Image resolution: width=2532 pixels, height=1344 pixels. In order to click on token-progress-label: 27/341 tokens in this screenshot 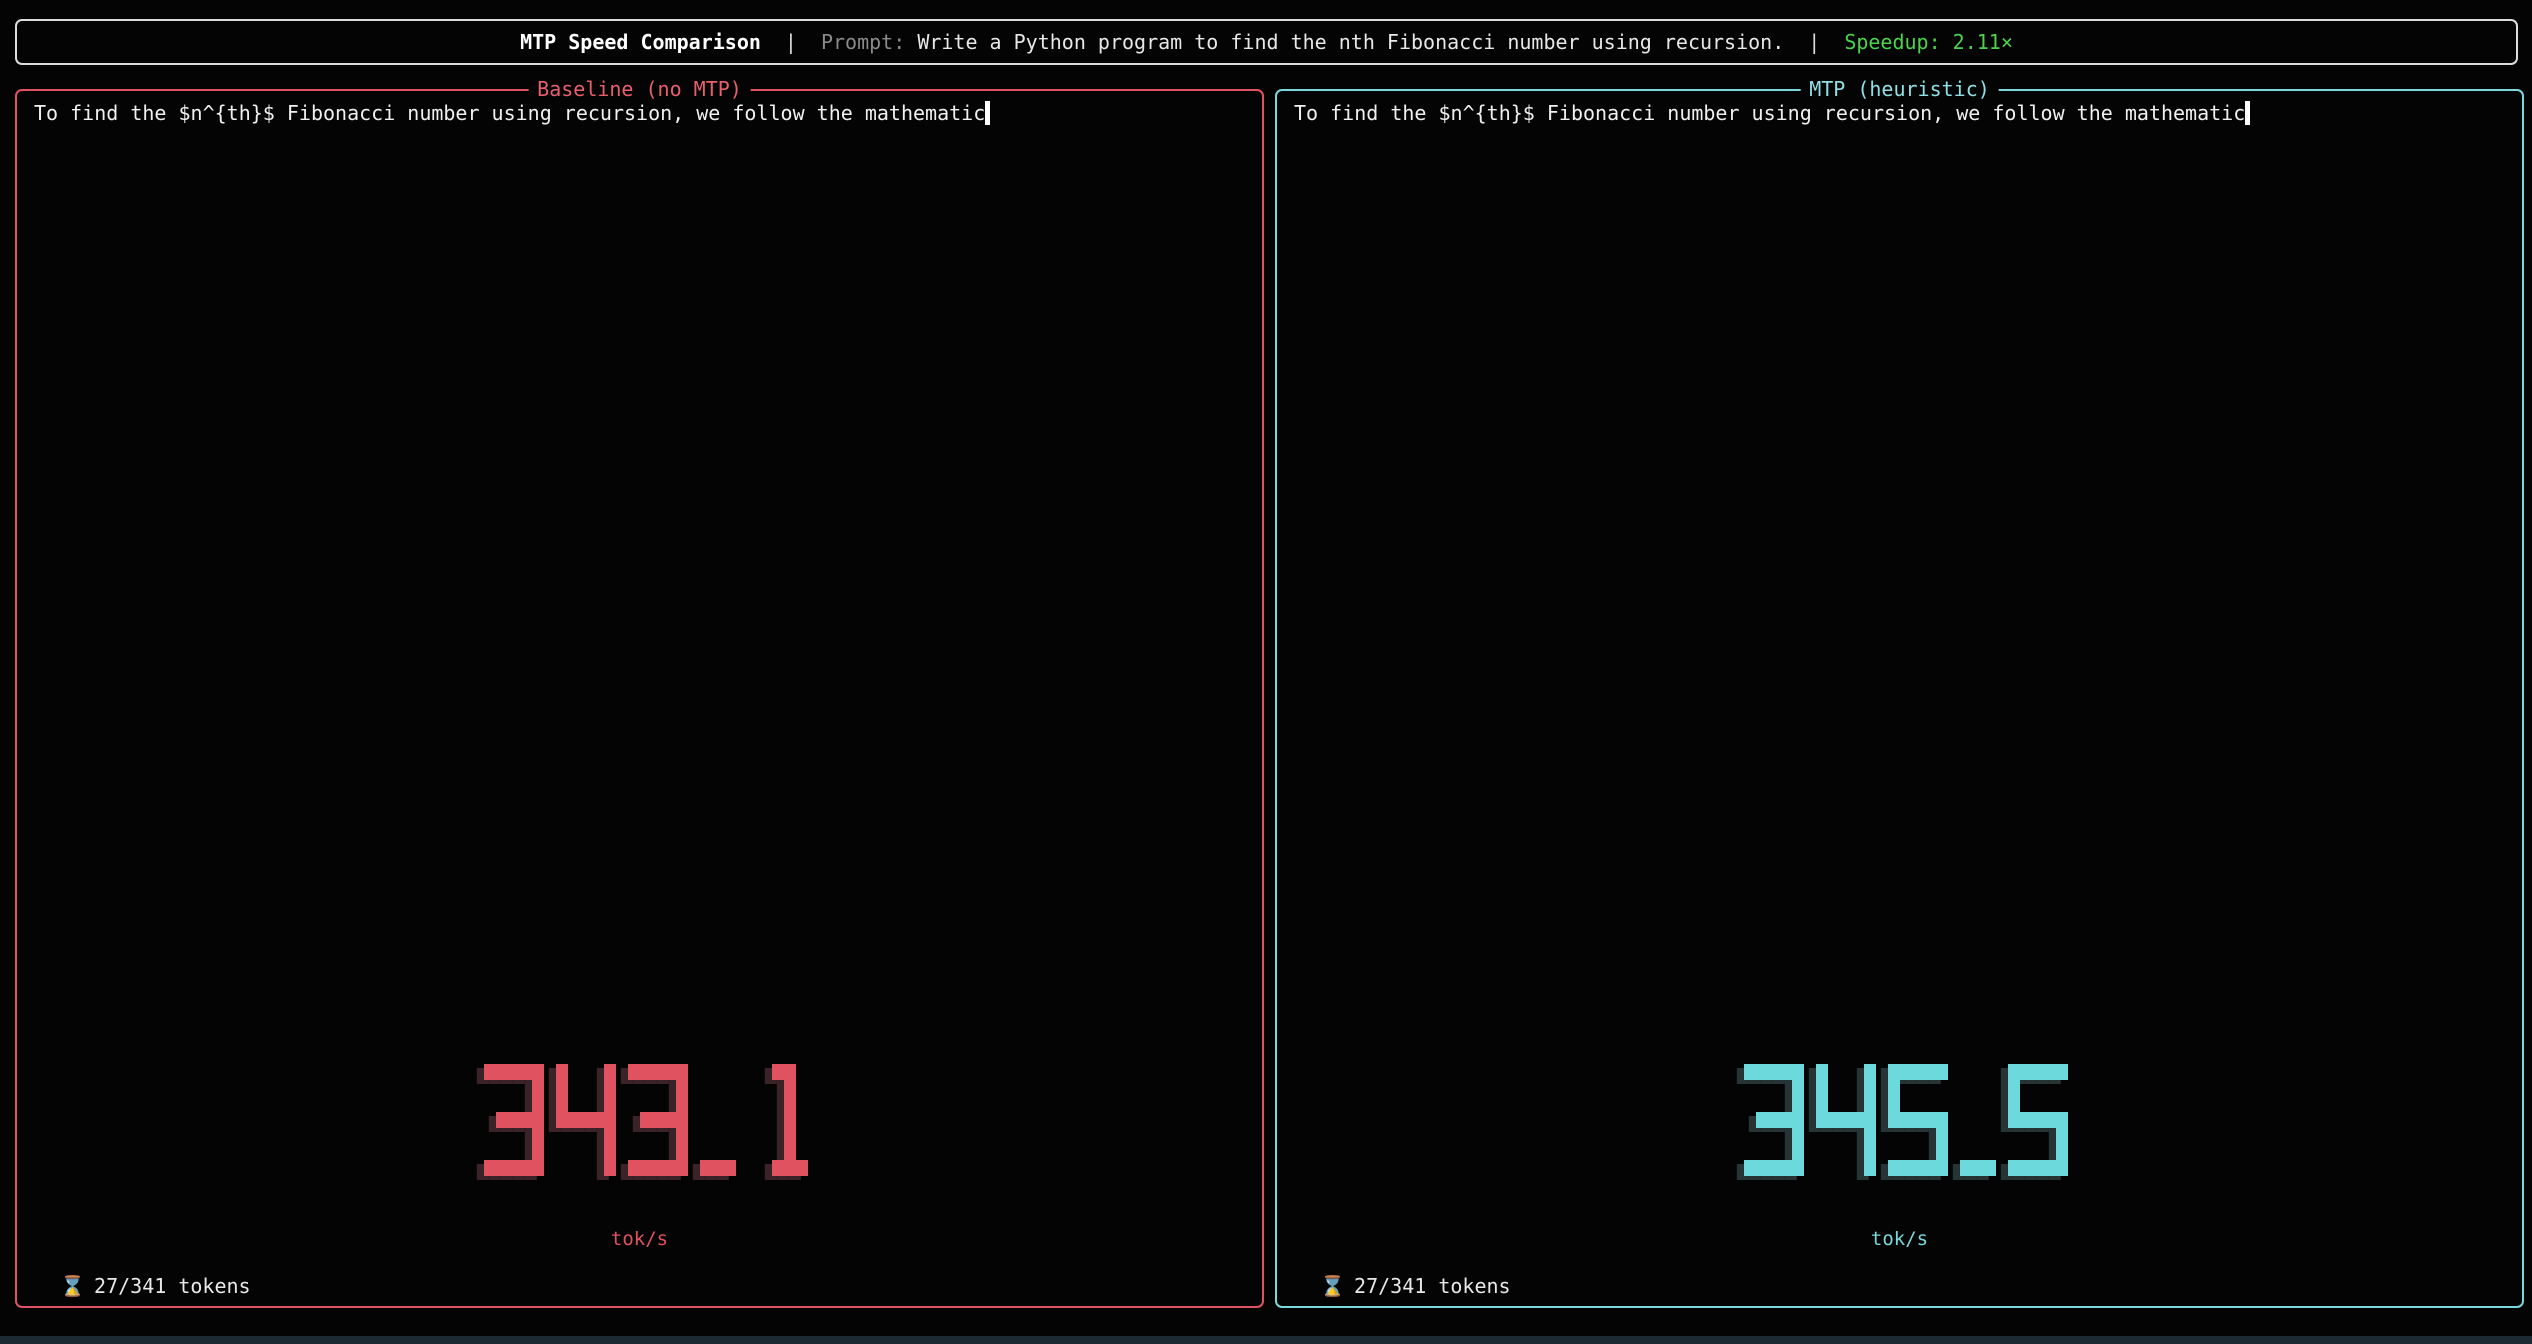, I will do `click(1432, 1286)`.